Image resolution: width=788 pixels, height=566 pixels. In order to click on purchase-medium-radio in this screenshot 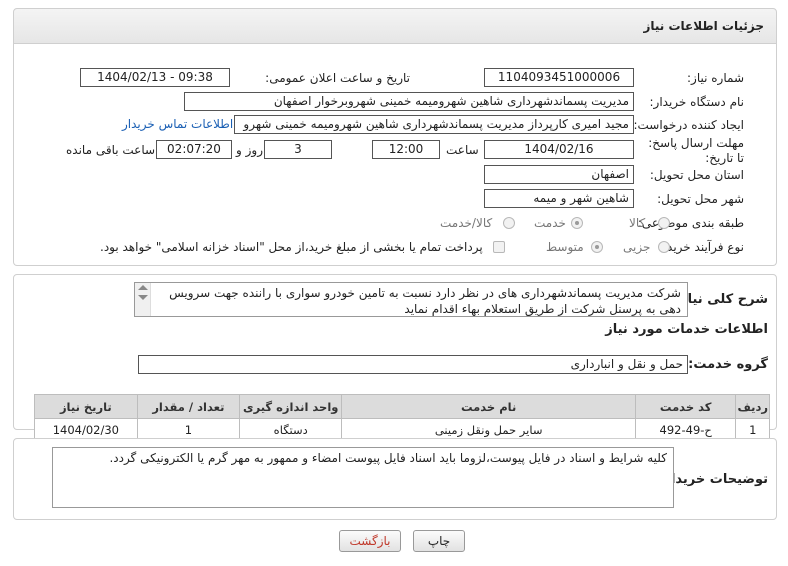, I will do `click(597, 247)`.